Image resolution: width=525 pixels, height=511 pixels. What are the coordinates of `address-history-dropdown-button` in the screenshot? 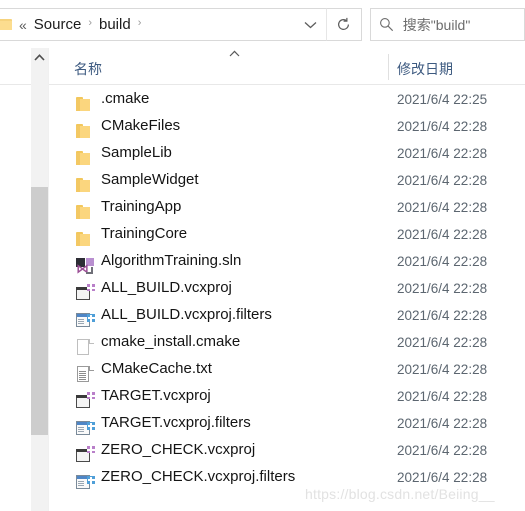 It's located at (311, 24).